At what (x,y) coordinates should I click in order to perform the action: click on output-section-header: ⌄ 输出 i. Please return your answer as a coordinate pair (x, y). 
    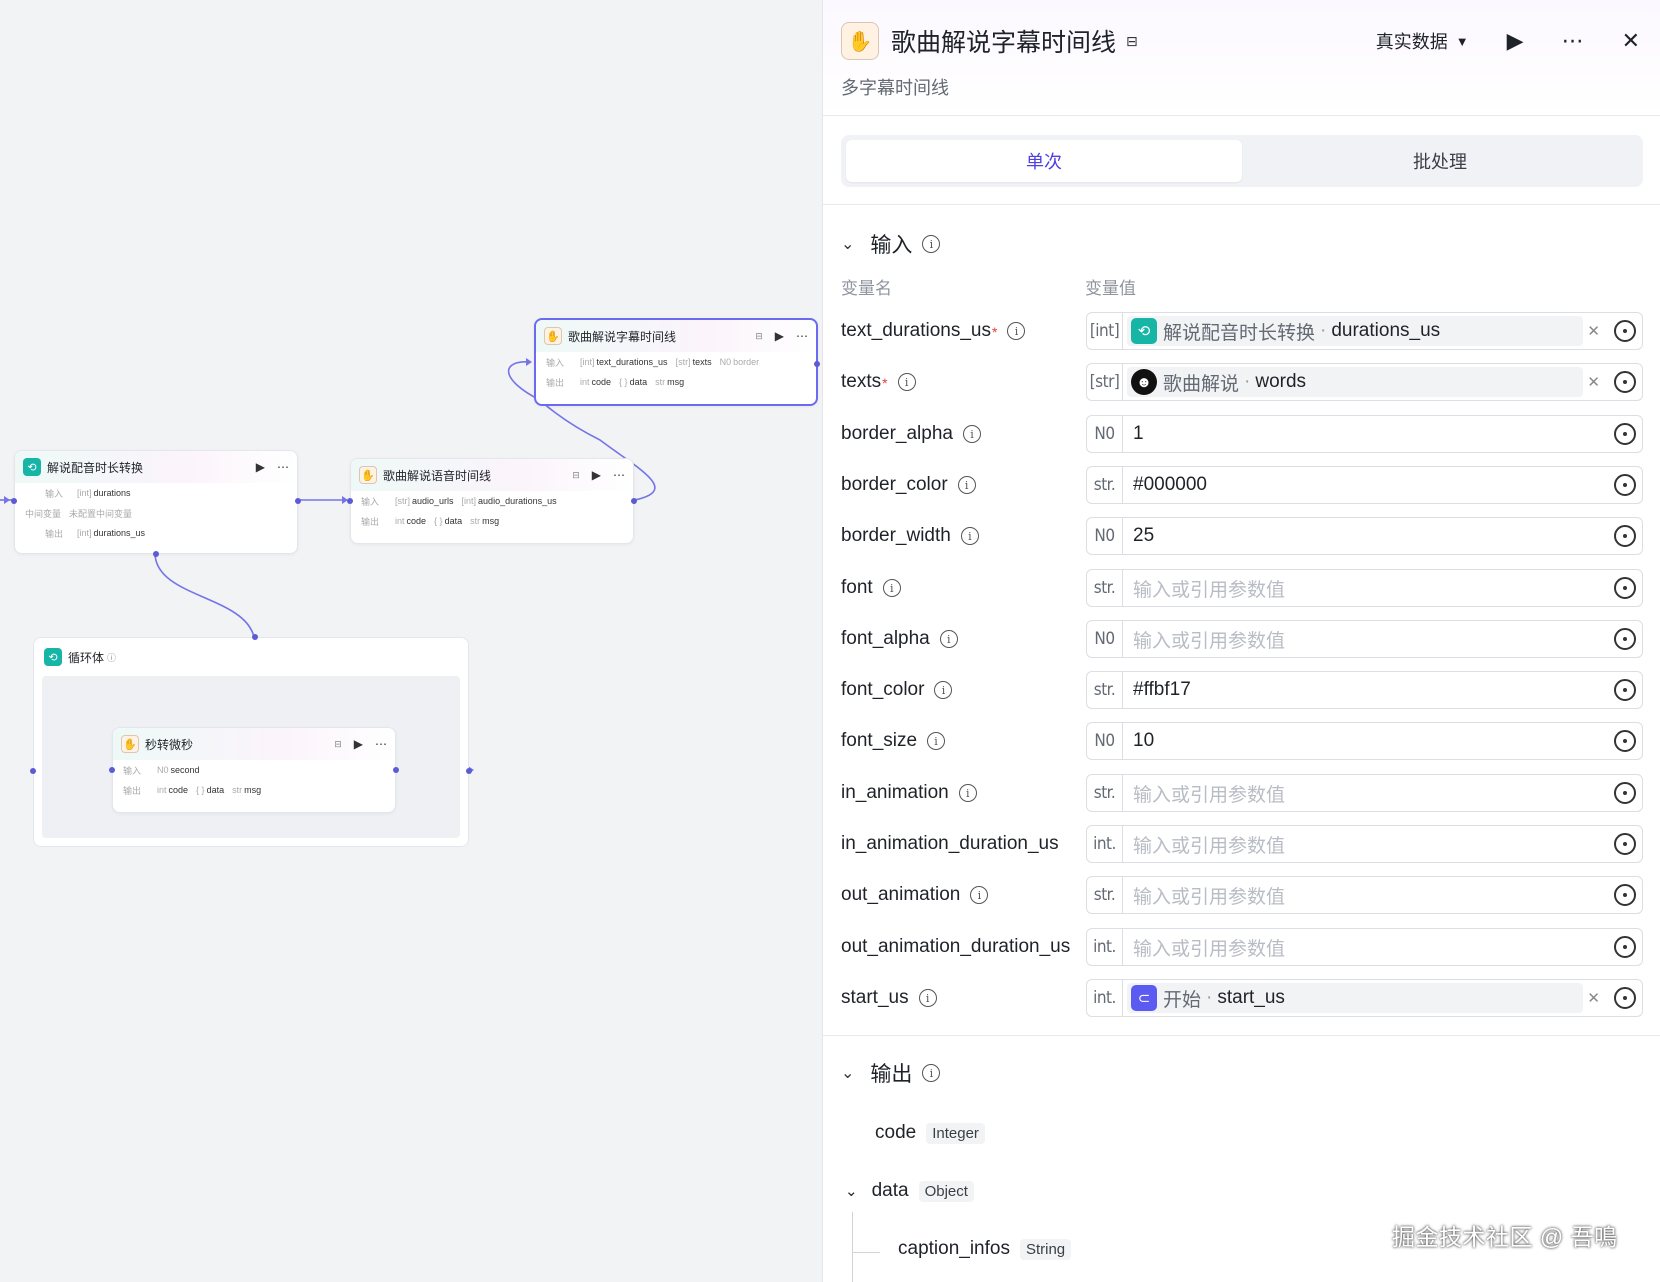
    Looking at the image, I should click on (891, 1073).